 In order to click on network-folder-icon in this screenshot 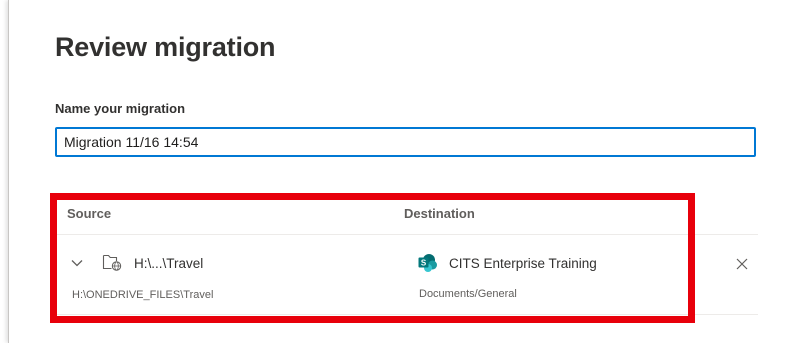, I will do `click(112, 262)`.